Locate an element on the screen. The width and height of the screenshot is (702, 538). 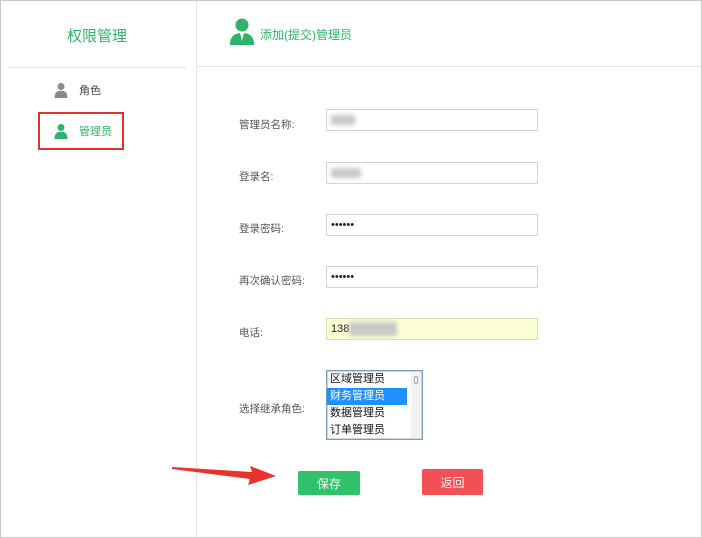
role-option: 订单管理员 is located at coordinates (367, 430).